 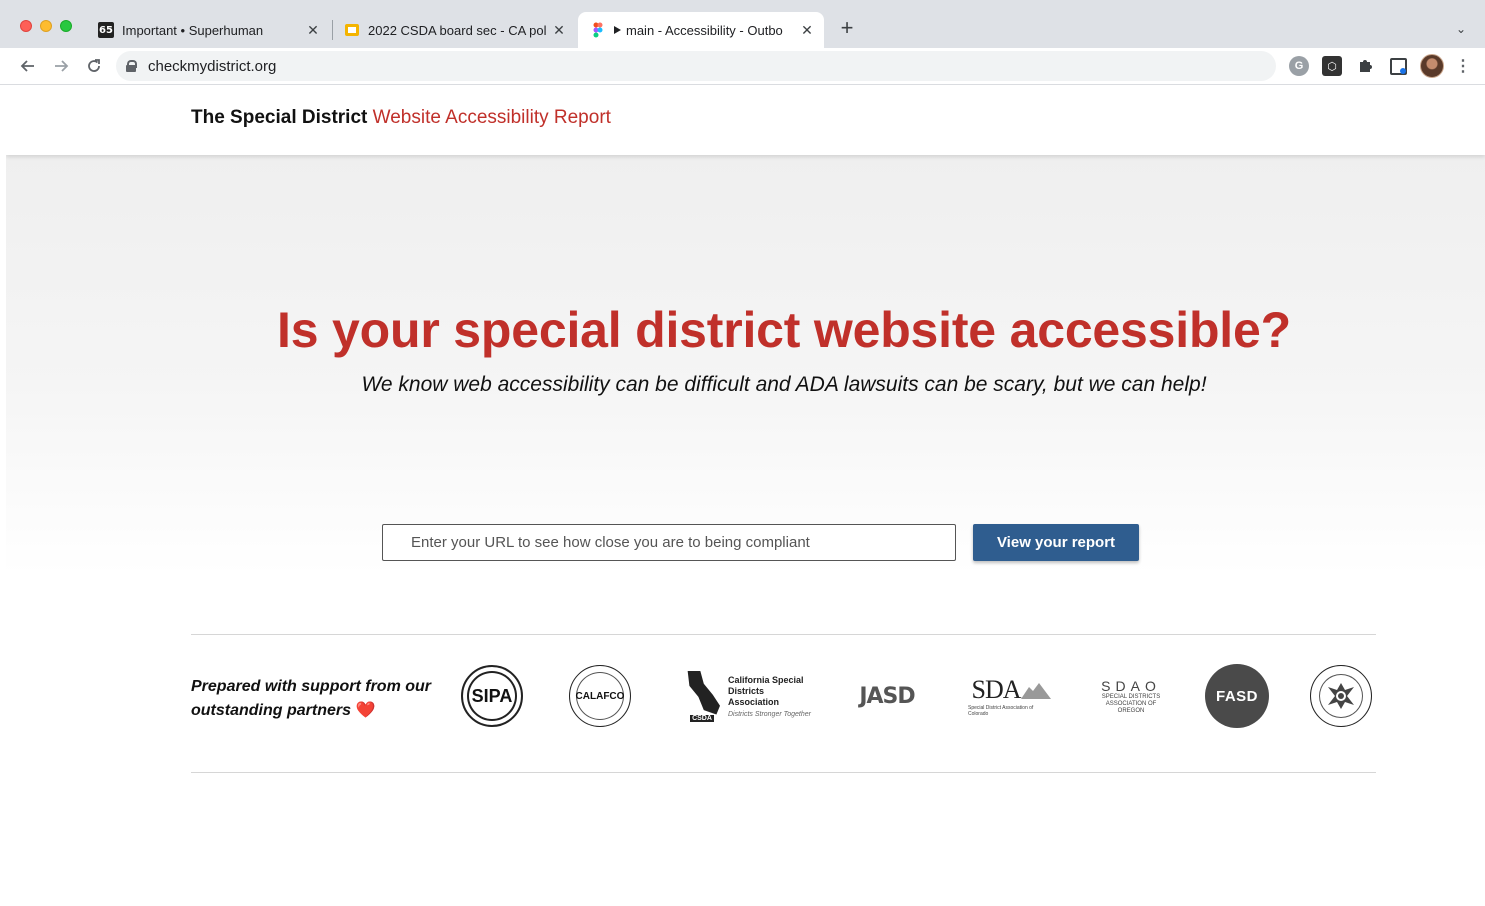 I want to click on reload-button, so click(x=94, y=66).